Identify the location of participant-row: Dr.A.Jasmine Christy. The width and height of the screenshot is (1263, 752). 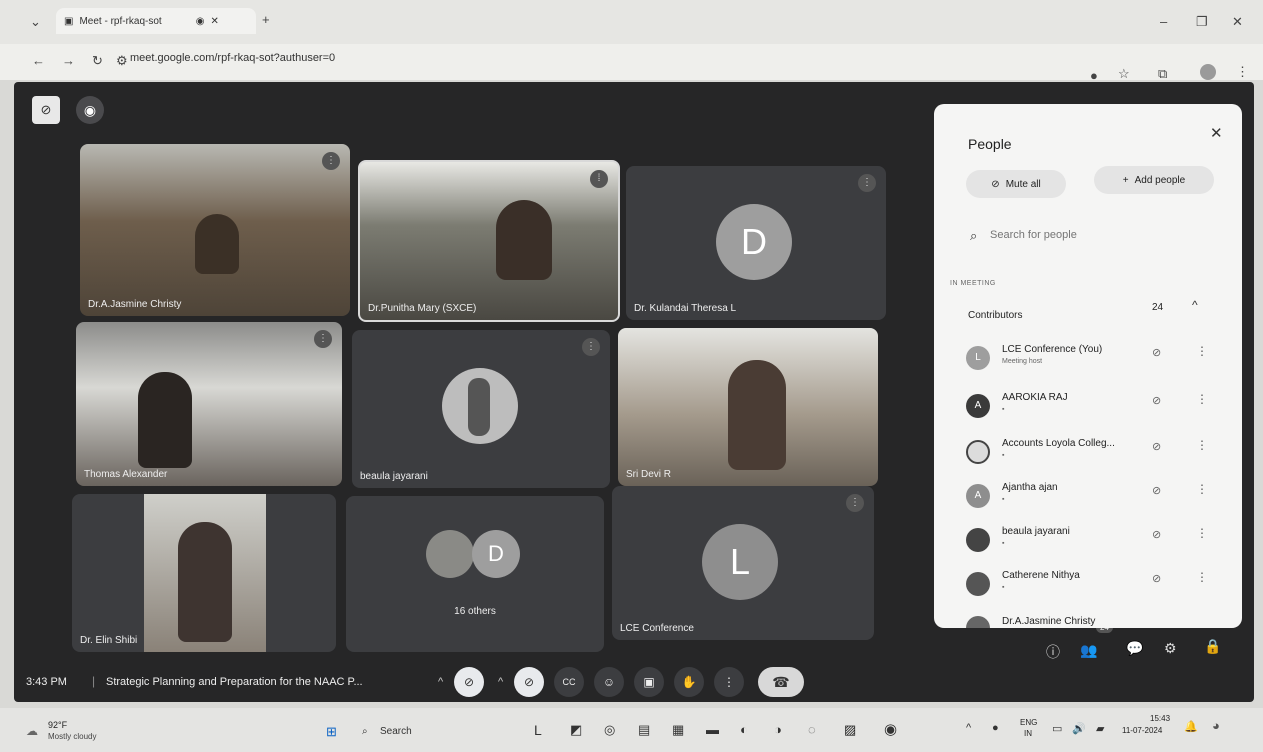
(1088, 617).